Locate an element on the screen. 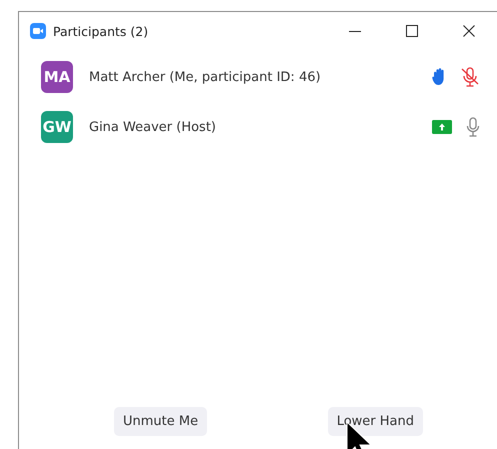 This screenshot has width=497, height=449. avatar: GW is located at coordinates (57, 127).